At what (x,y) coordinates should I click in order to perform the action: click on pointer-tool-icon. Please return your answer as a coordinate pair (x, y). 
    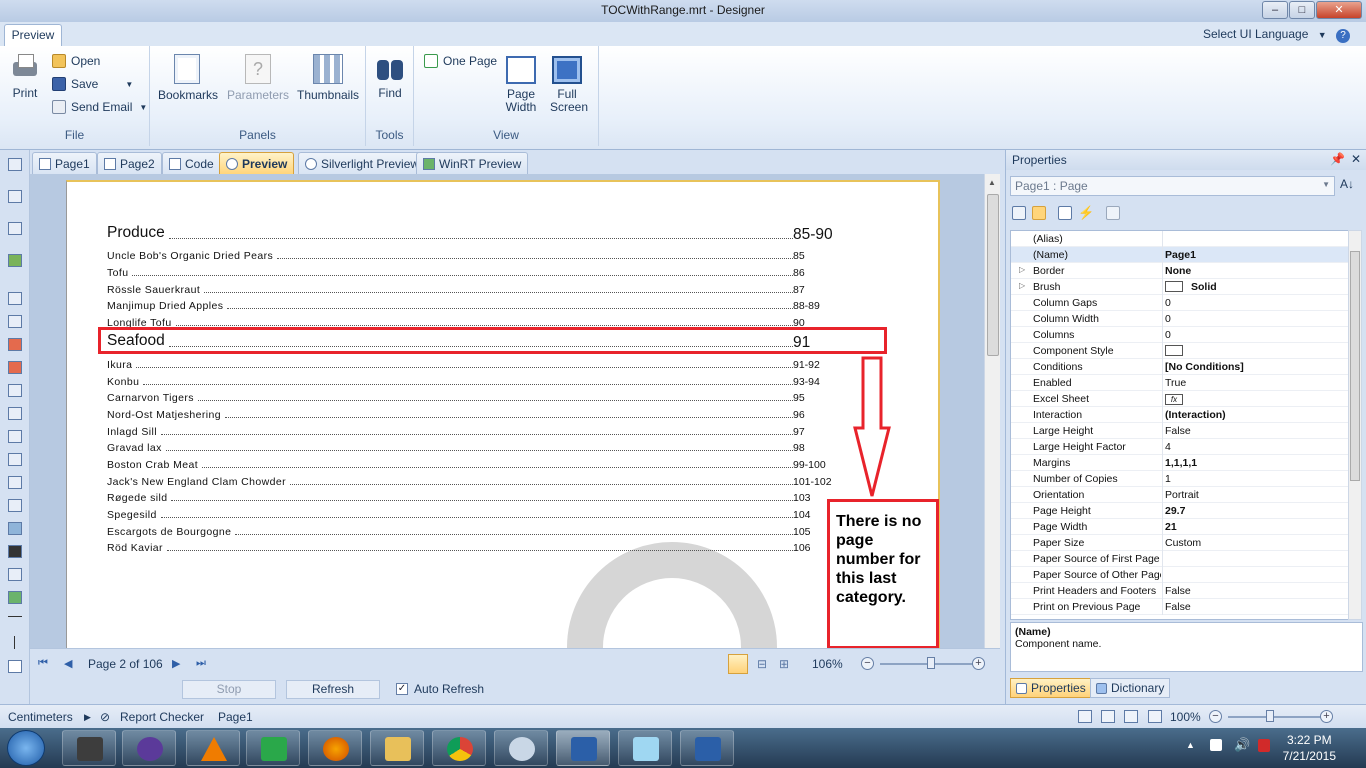
    Looking at the image, I should click on (15, 164).